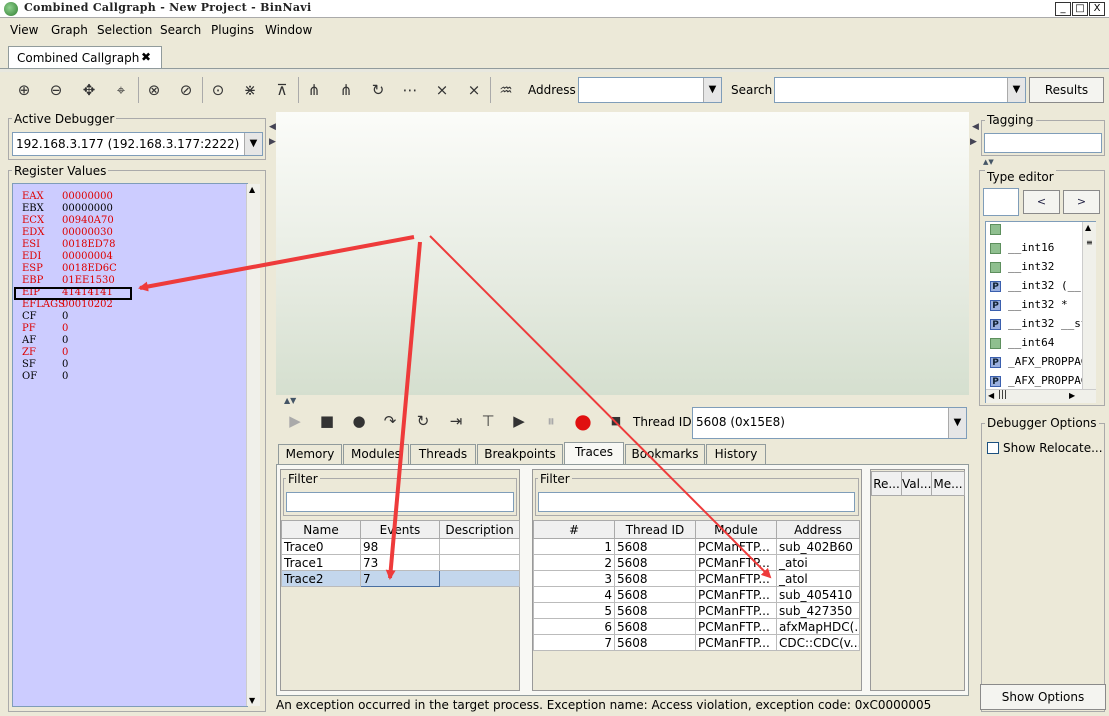 The image size is (1109, 716). What do you see at coordinates (346, 90) in the screenshot?
I see `select-parents-icon: ⋔` at bounding box center [346, 90].